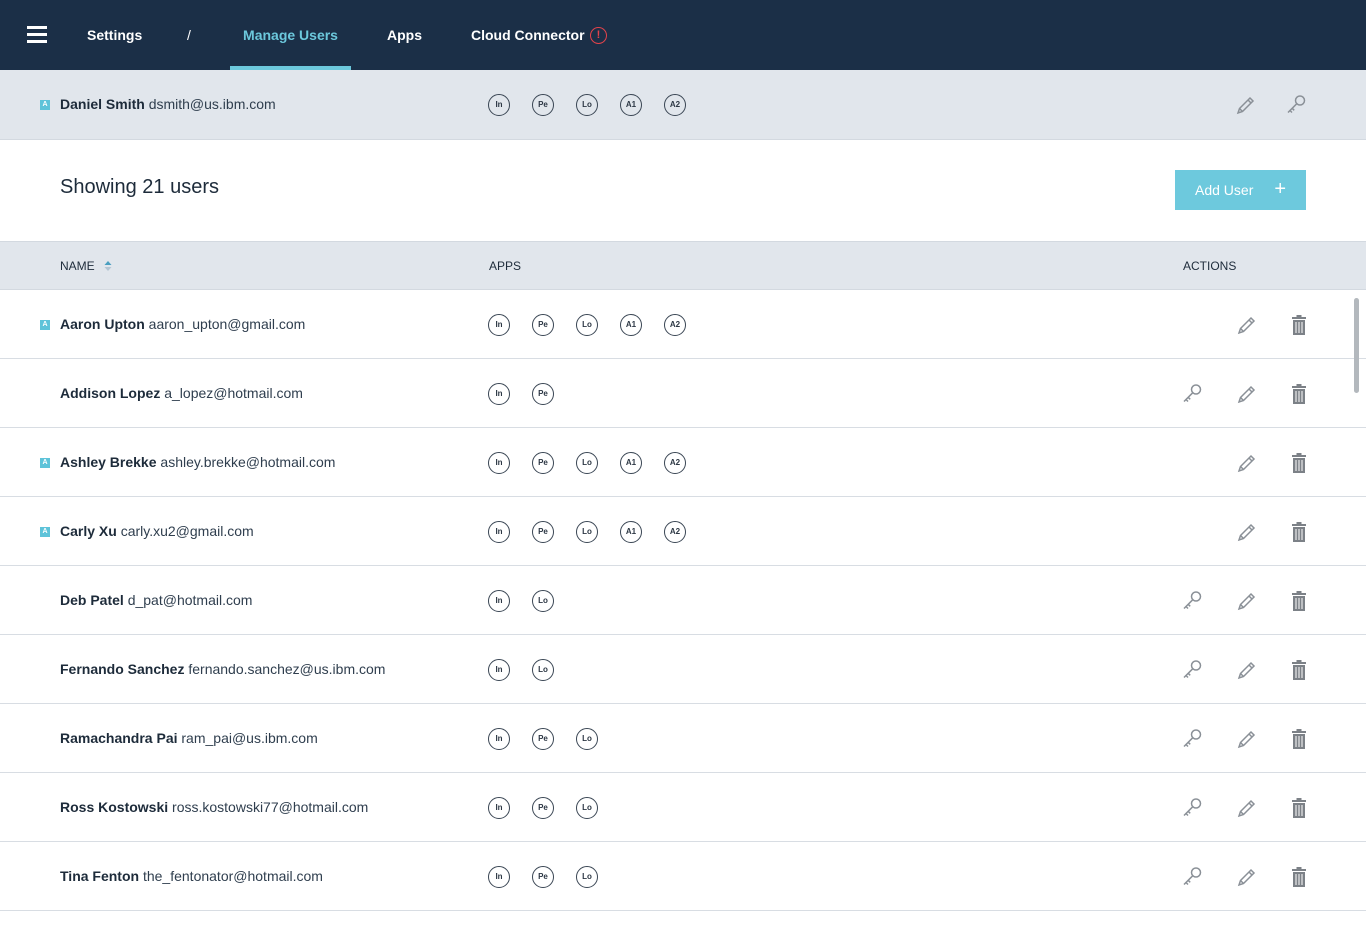 This screenshot has height=926, width=1366. Describe the element at coordinates (77, 266) in the screenshot. I see `column-header-name: NAME` at that location.